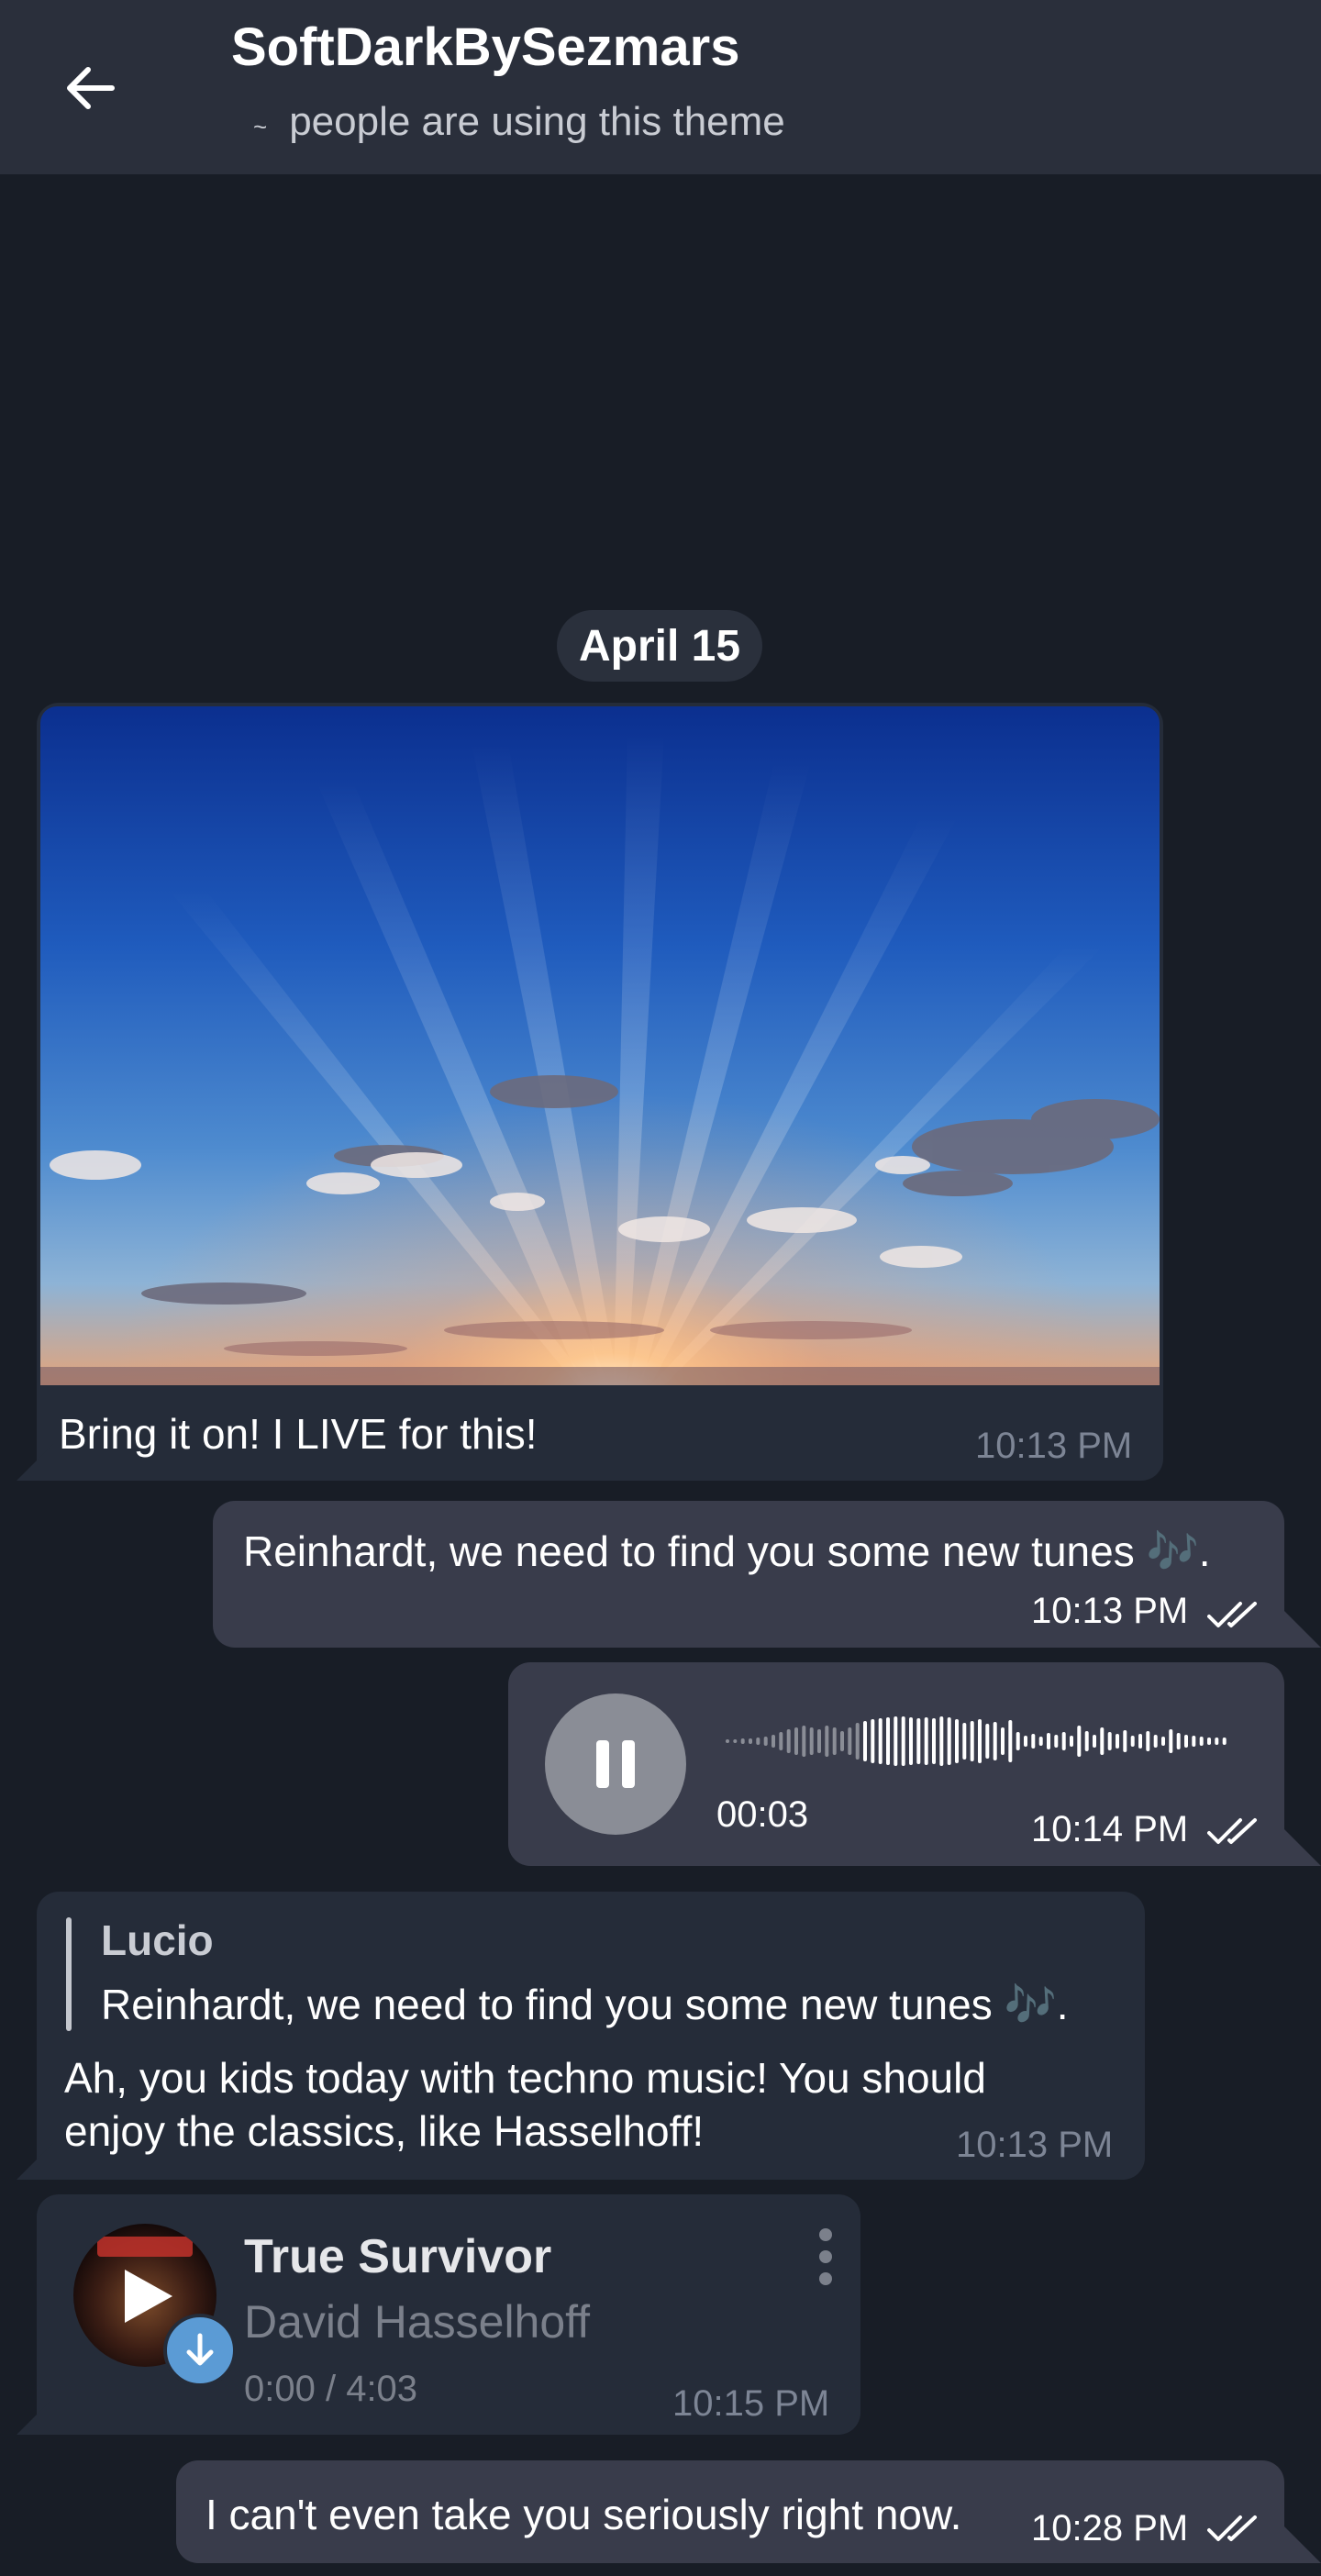 The image size is (1321, 2576). What do you see at coordinates (148, 2296) in the screenshot?
I see `play-icon` at bounding box center [148, 2296].